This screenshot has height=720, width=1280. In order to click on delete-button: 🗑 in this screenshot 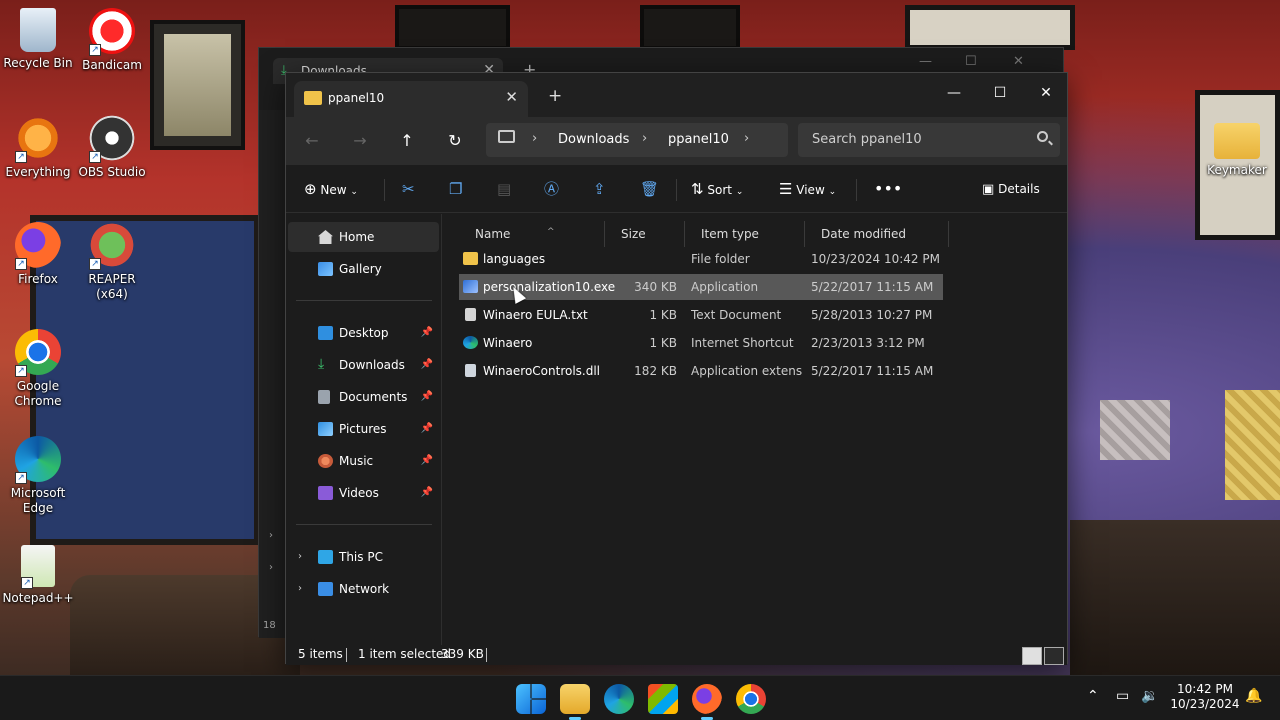, I will do `click(649, 189)`.